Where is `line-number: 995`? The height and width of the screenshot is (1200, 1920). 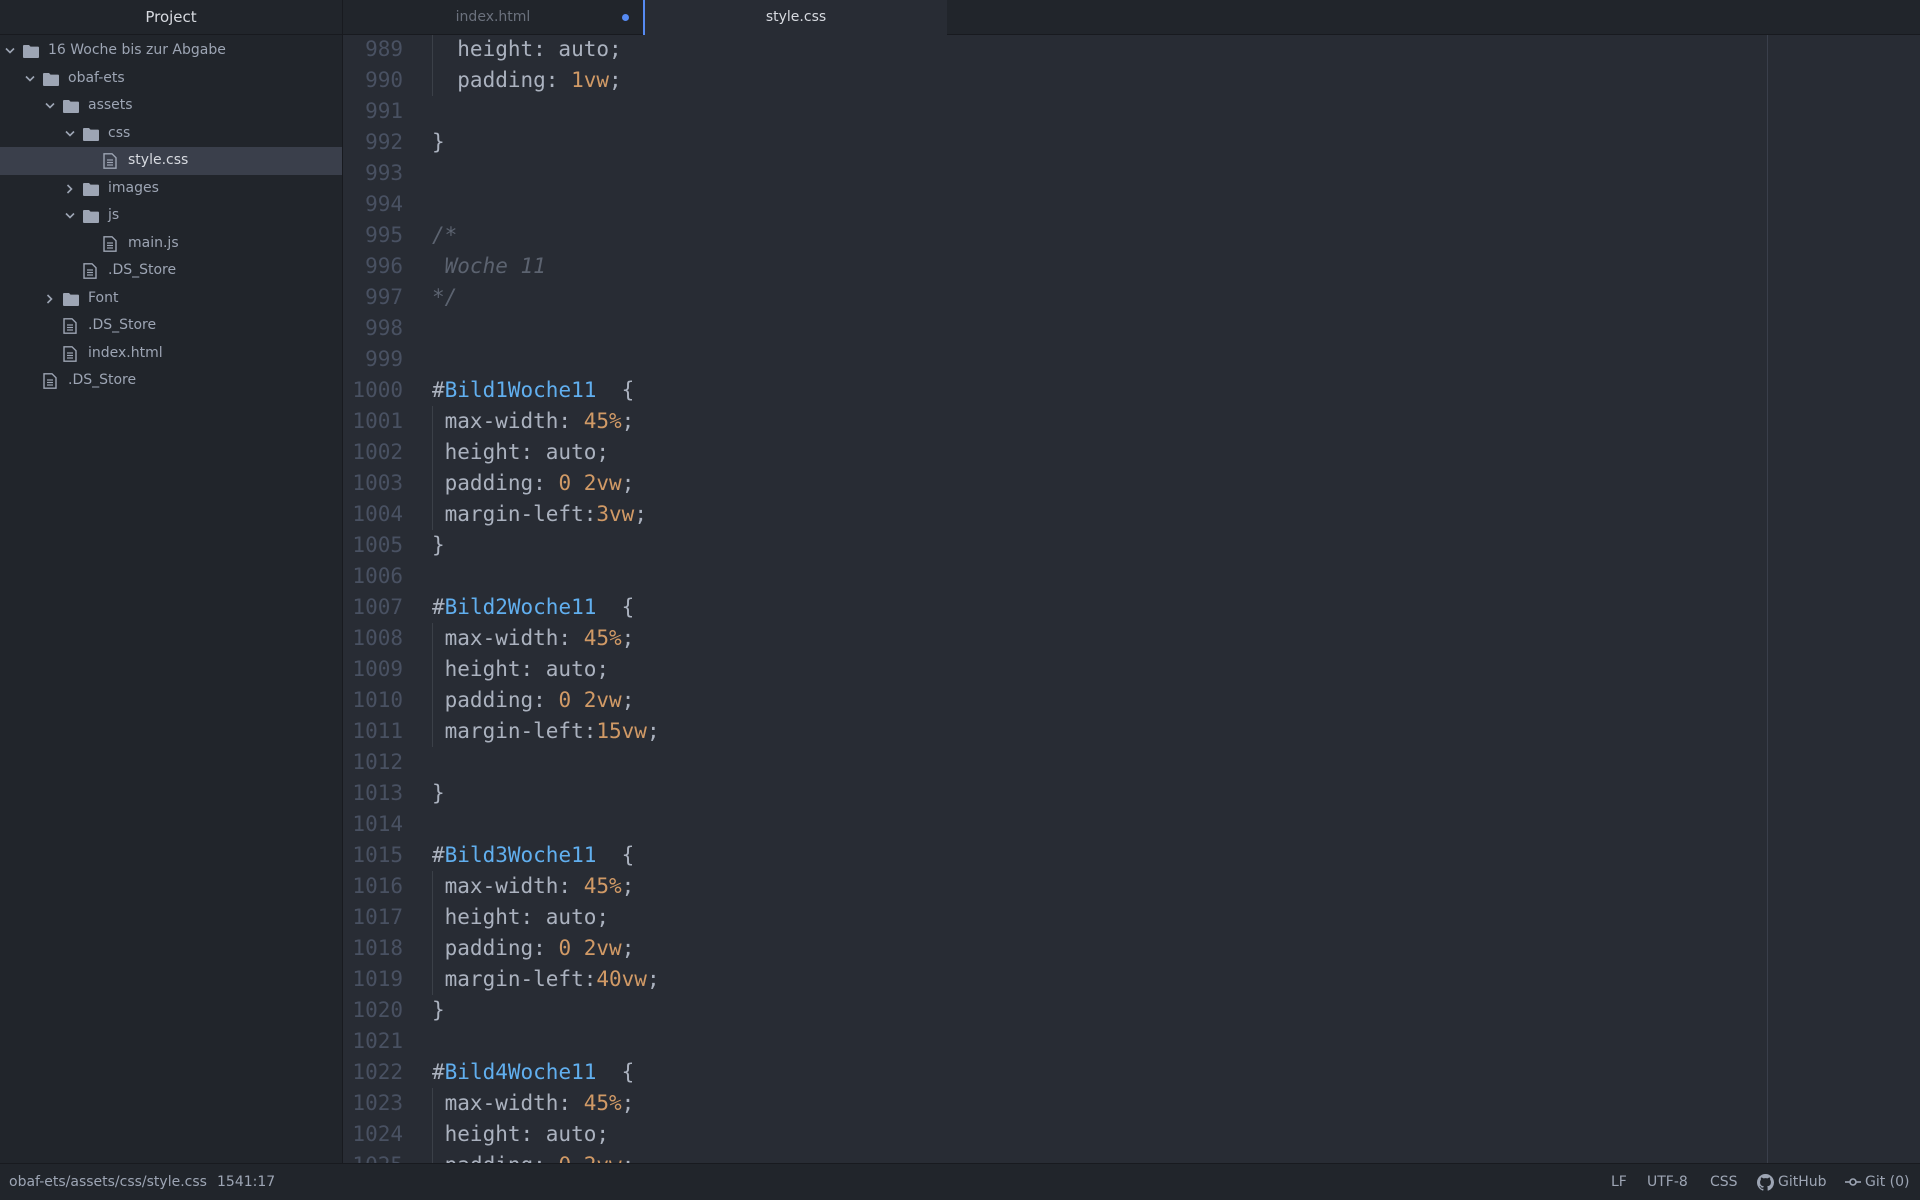
line-number: 995 is located at coordinates (384, 235).